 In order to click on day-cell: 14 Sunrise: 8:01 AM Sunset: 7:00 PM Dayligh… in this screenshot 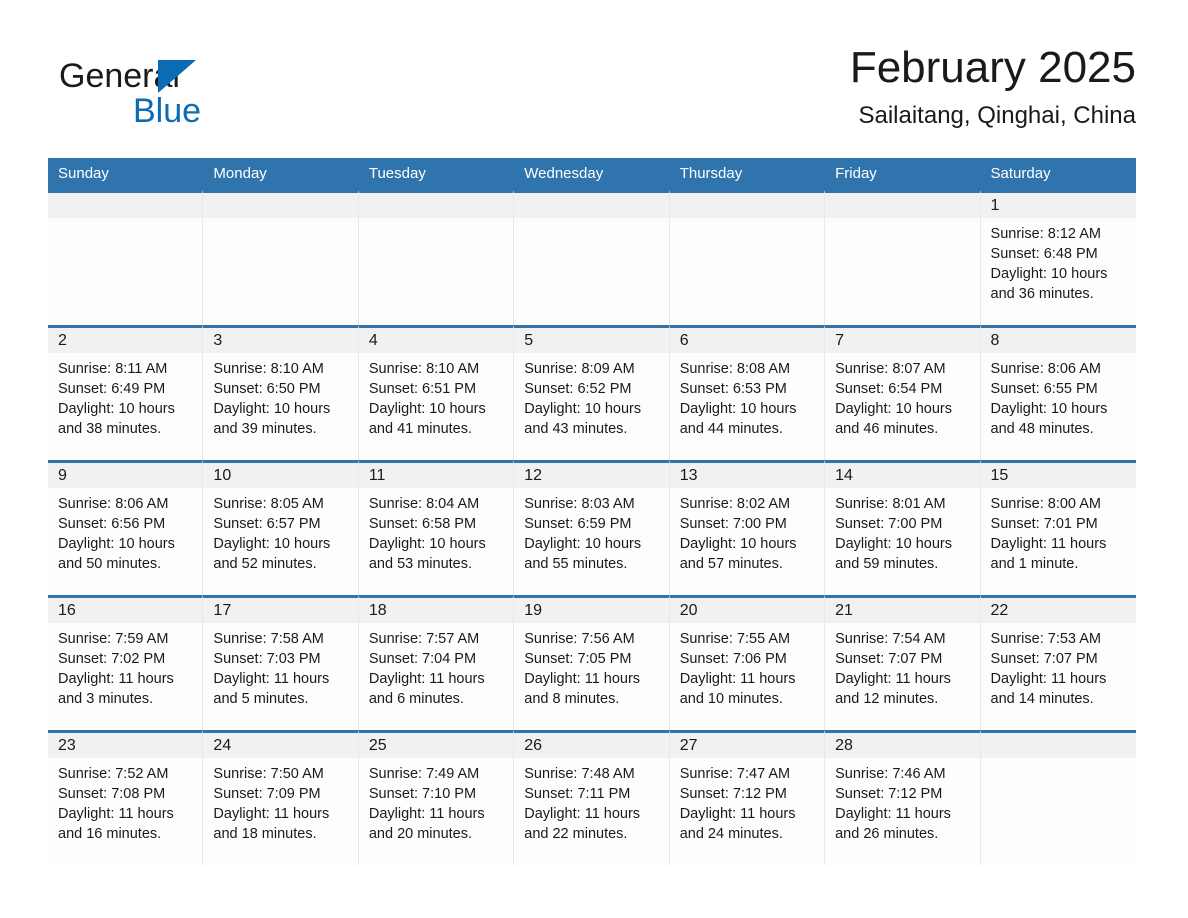, I will do `click(903, 527)`.